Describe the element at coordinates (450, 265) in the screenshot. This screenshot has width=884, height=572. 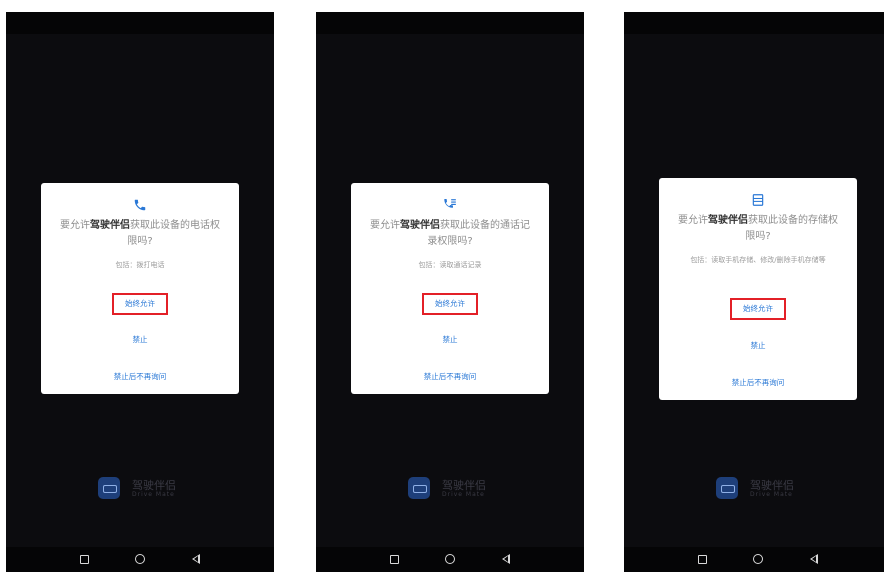
I see `permission-includes: 包括：读取通话记录` at that location.